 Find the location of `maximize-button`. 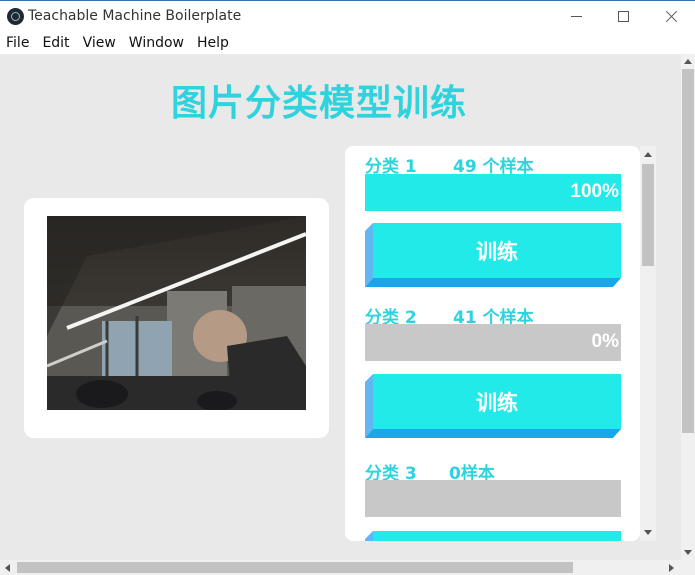

maximize-button is located at coordinates (623, 16).